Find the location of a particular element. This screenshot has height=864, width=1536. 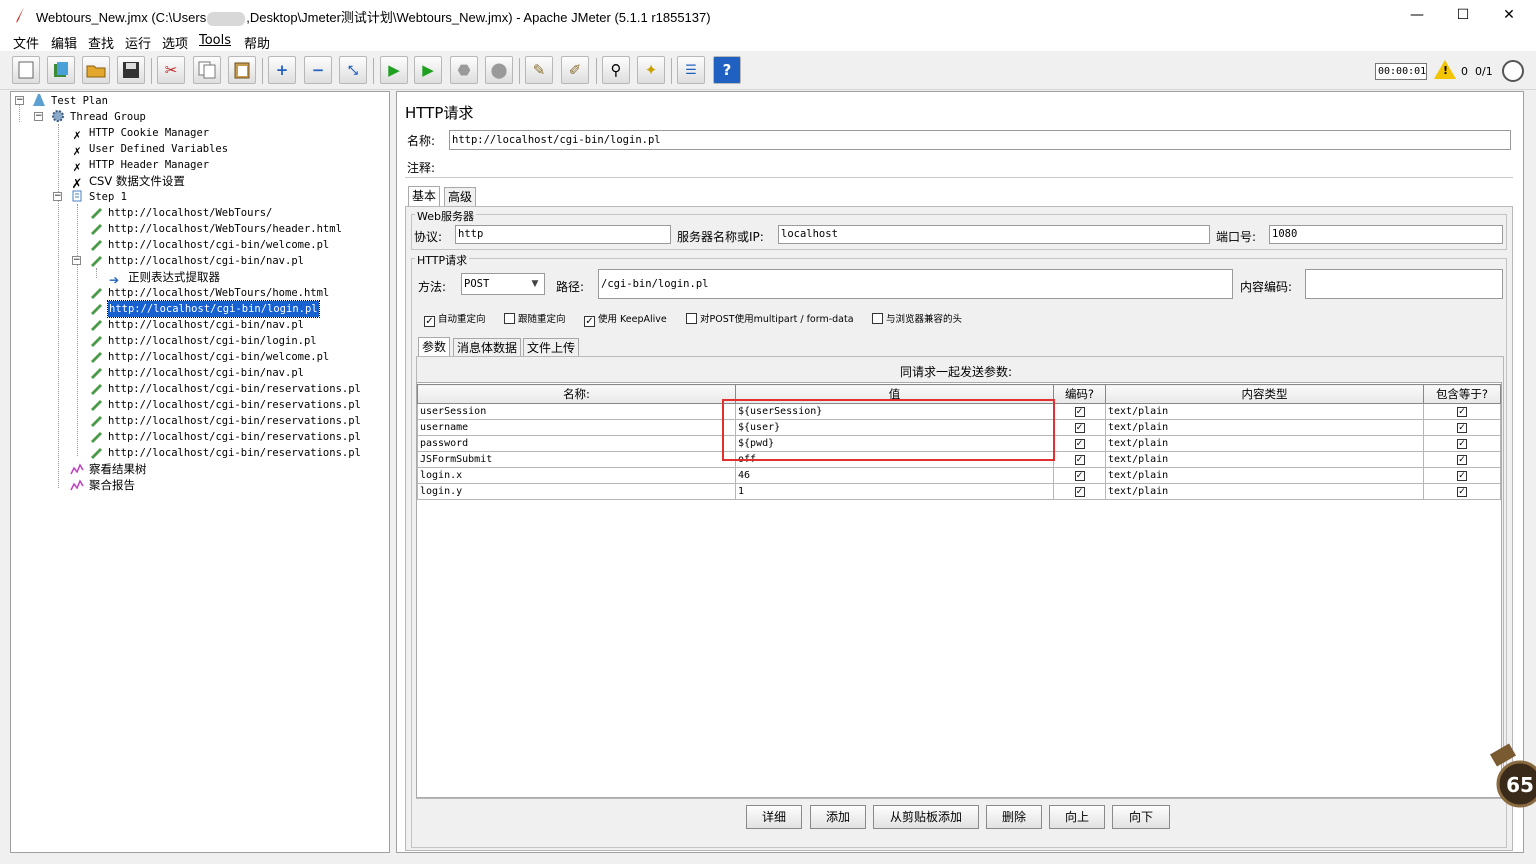

table-row: login.x 46 ✓ text/plain ✓ is located at coordinates (959, 475).